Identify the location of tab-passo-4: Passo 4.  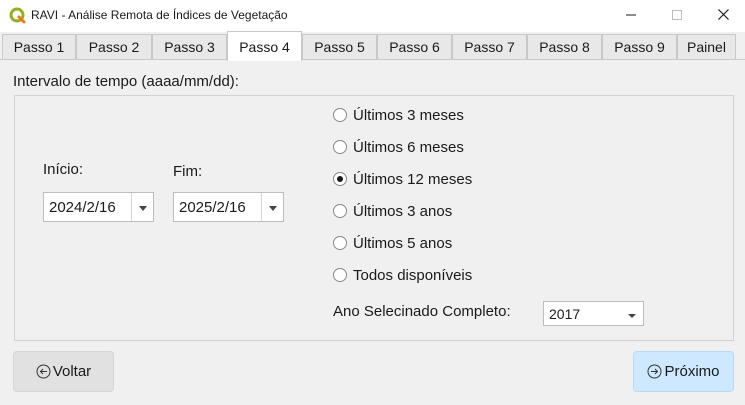
(264, 46).